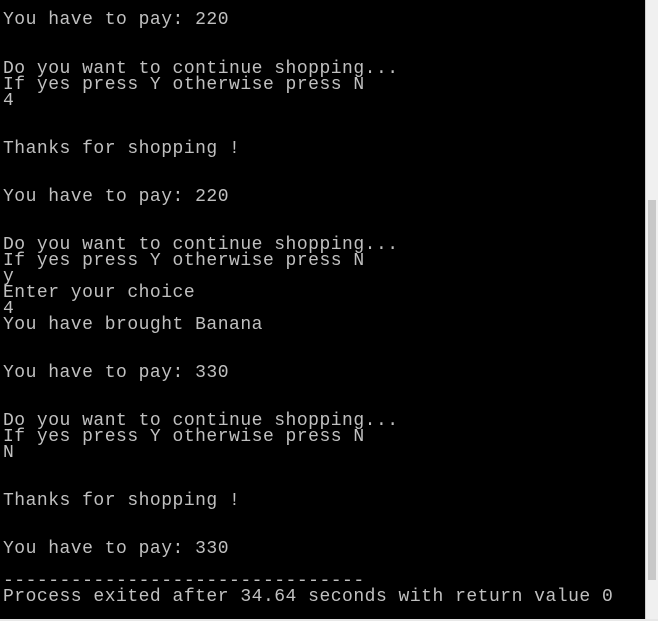  What do you see at coordinates (133, 325) in the screenshot?
I see `console-line: You have brought Banana` at bounding box center [133, 325].